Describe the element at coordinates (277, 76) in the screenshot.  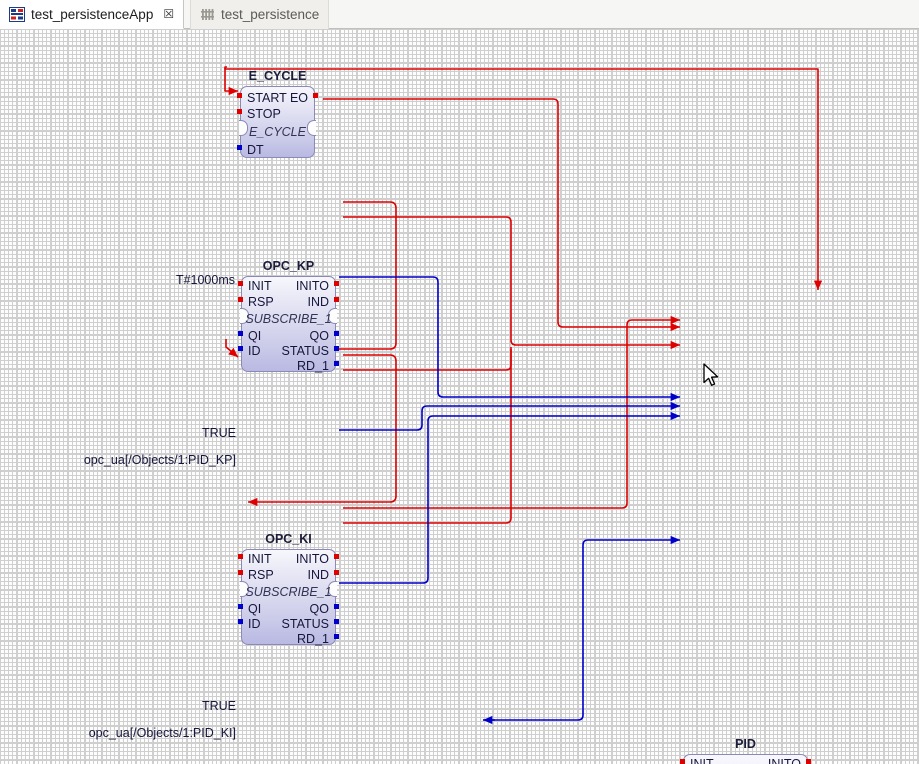
I see `block-title: E_CYCLE` at that location.